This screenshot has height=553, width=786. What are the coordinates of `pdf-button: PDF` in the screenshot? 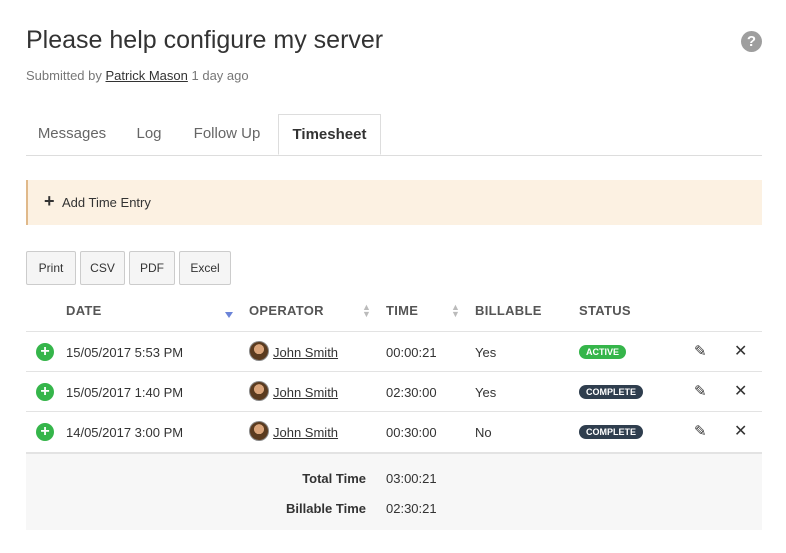 It's located at (152, 268).